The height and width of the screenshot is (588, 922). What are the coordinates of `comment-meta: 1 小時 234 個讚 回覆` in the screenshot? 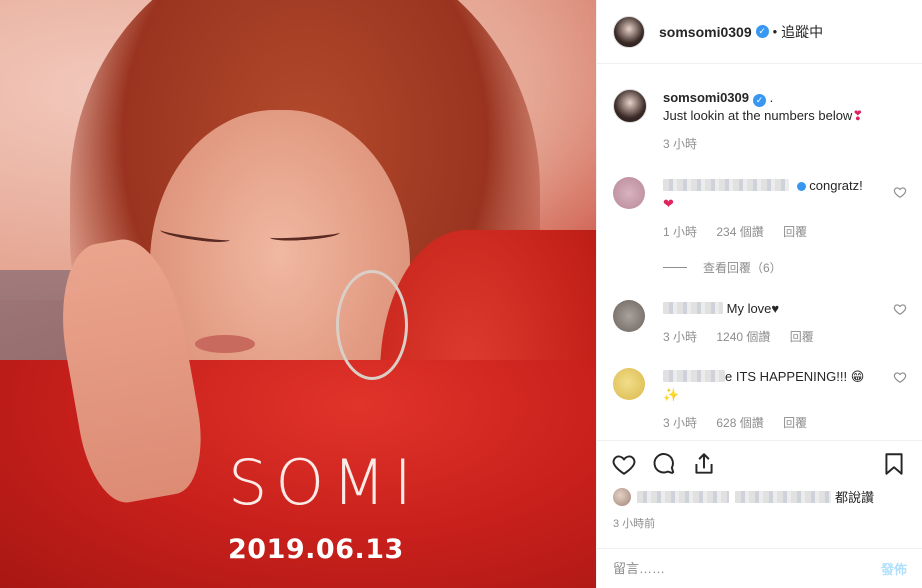 It's located at (773, 232).